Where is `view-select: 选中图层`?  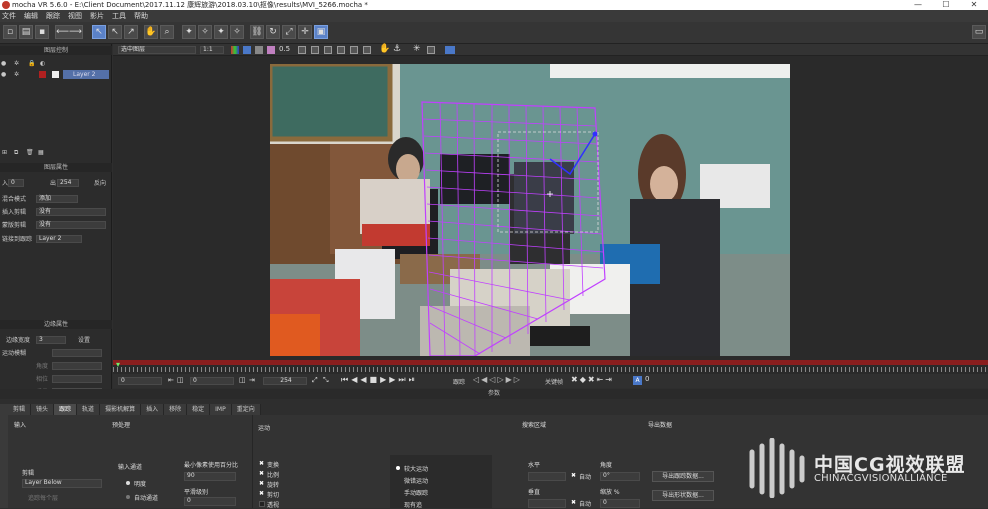
view-select: 选中图层 is located at coordinates (157, 50).